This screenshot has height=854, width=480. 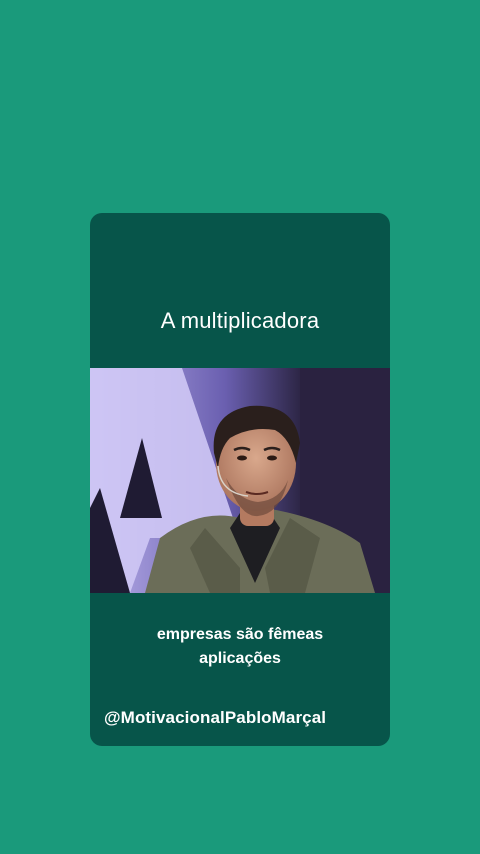 What do you see at coordinates (240, 634) in the screenshot?
I see `caption-line-1: empresas são fêmeas` at bounding box center [240, 634].